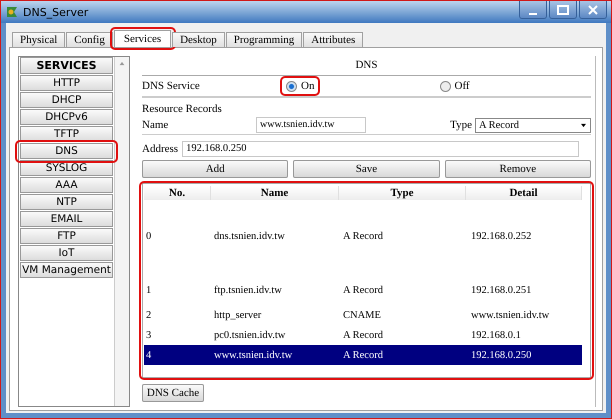 This screenshot has height=419, width=612. I want to click on radio-option: Off, so click(455, 86).